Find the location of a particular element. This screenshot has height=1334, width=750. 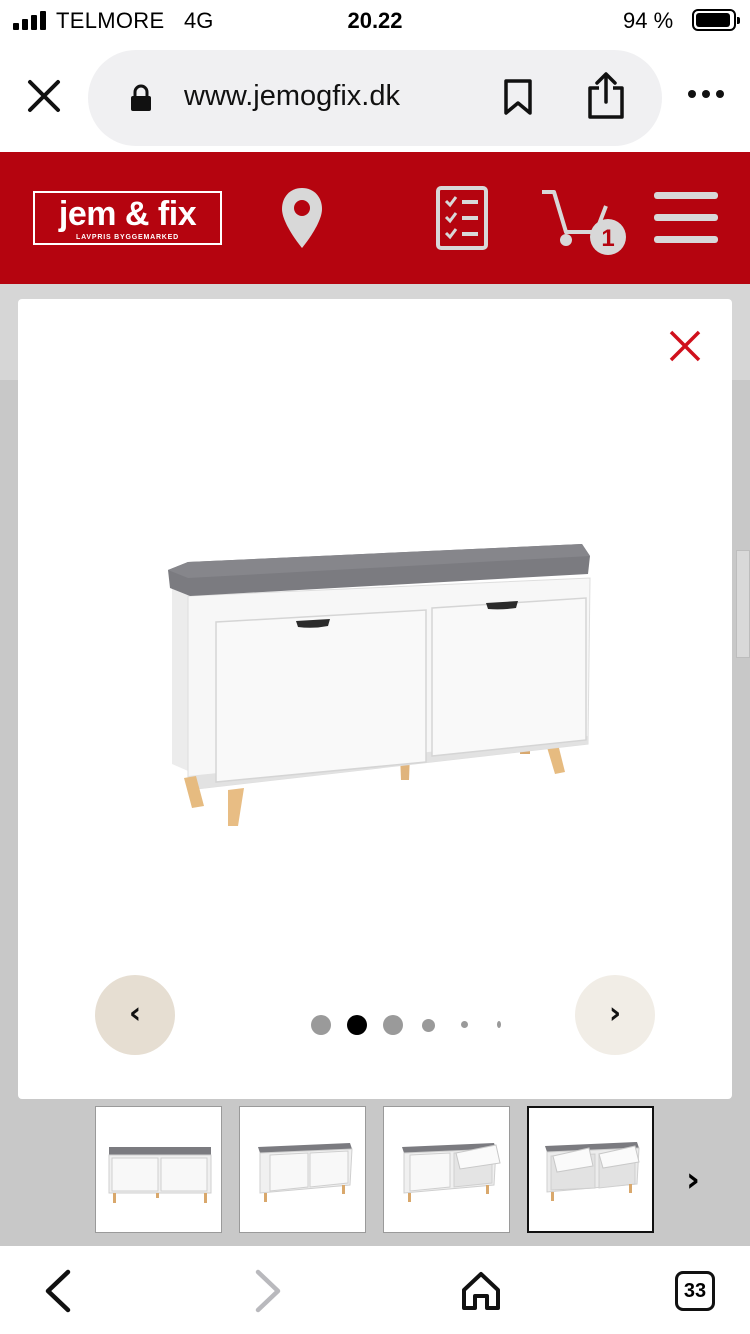

tabs-icon: 33 is located at coordinates (695, 1291).